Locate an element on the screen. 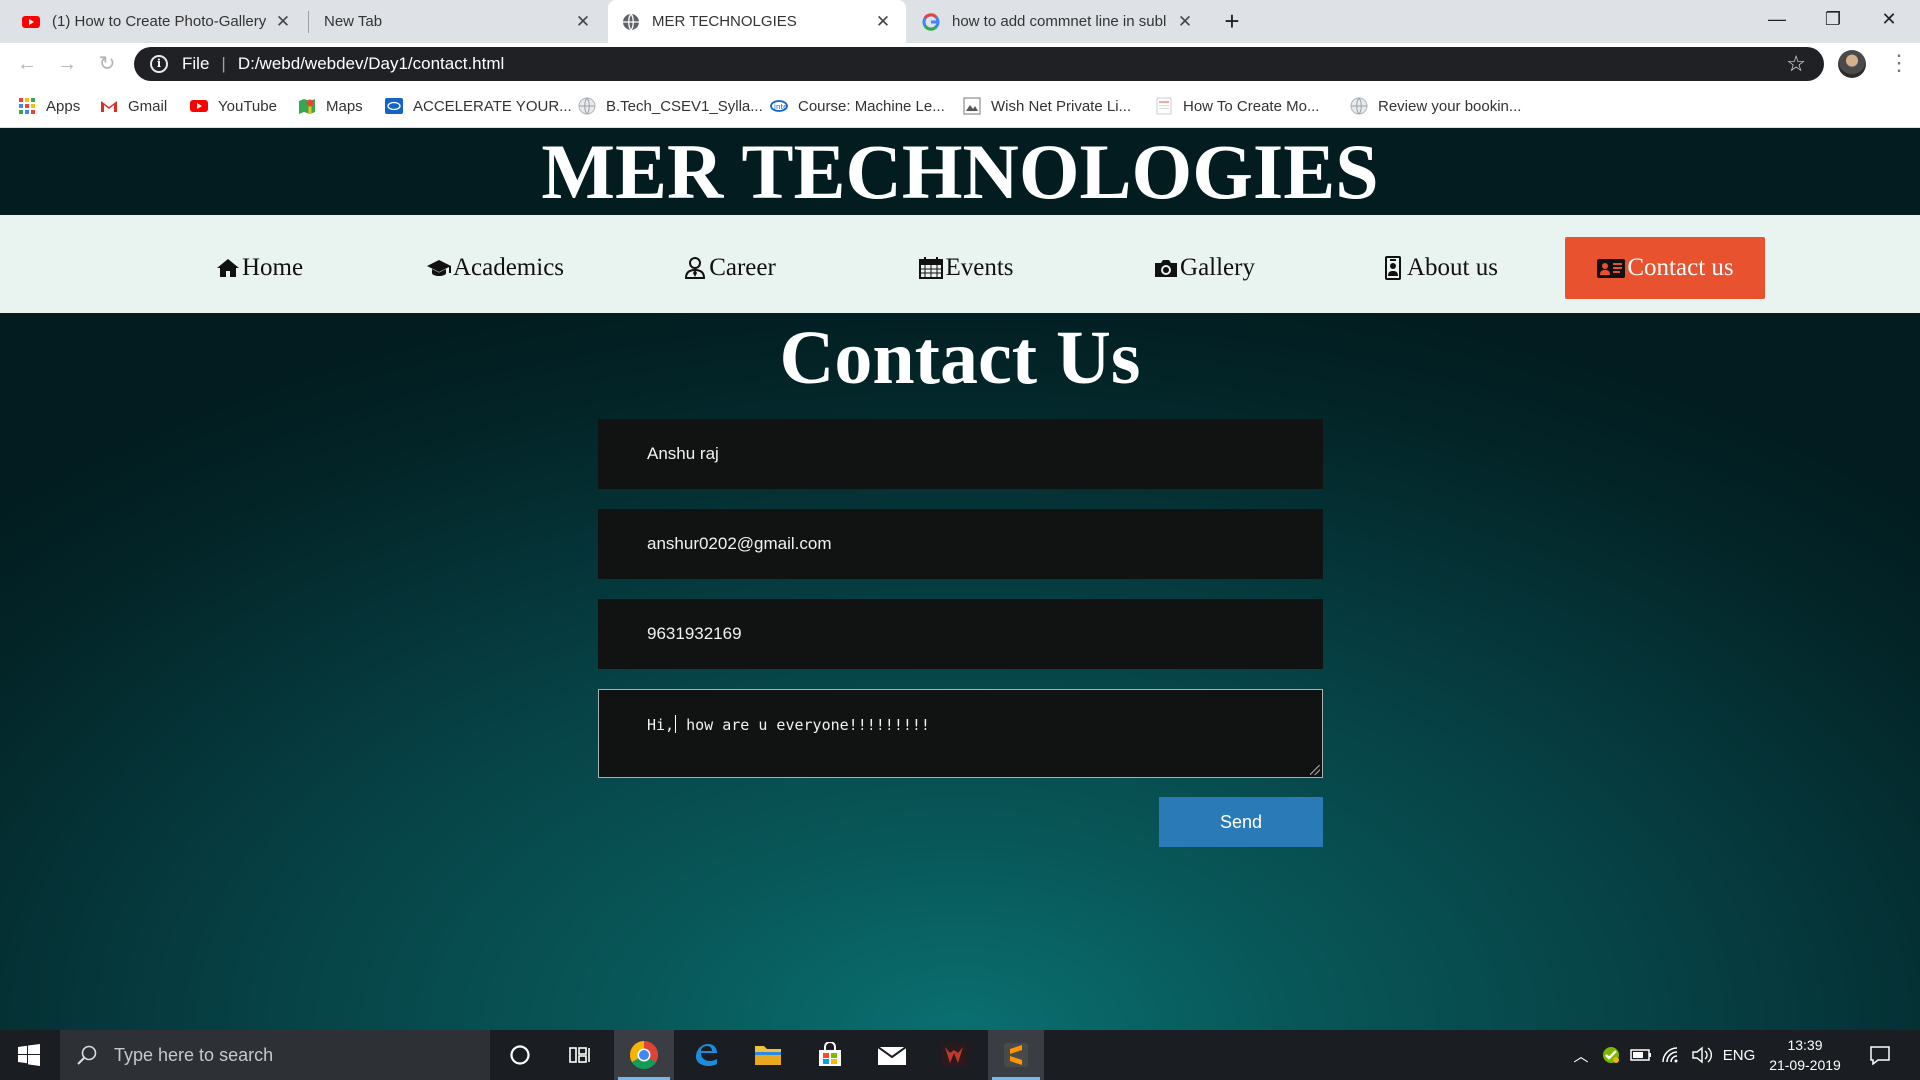  bookmark-label: Apps is located at coordinates (63, 106).